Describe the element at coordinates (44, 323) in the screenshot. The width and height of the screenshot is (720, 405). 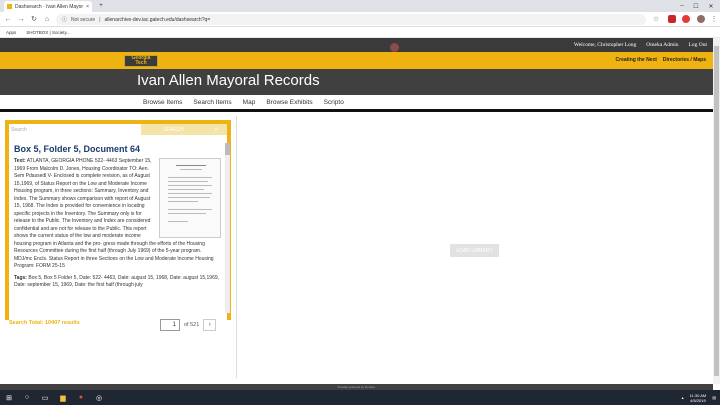
I see `search-total: Search Total: 10407 results` at that location.